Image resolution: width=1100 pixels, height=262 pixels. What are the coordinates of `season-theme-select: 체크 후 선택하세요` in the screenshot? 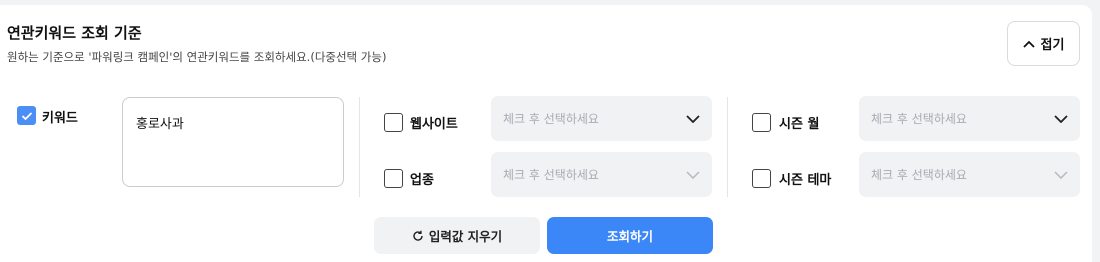 It's located at (969, 174).